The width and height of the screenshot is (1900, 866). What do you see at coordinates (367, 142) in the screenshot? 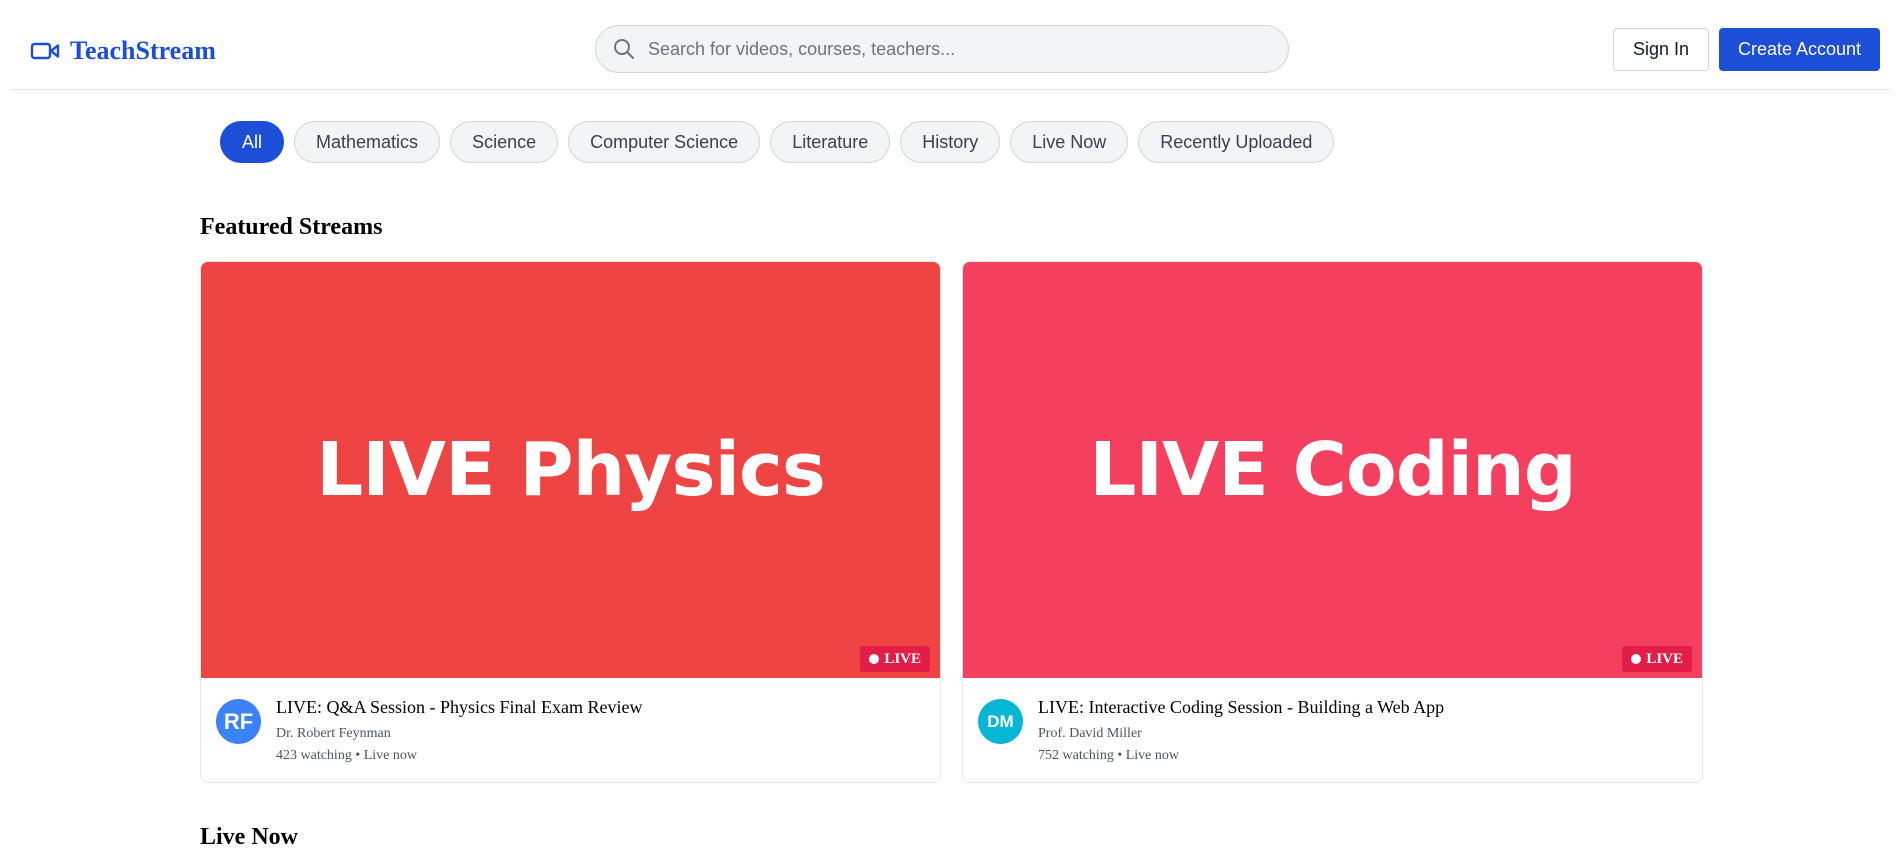
I see `category-chip-mathematics: Mathematics` at bounding box center [367, 142].